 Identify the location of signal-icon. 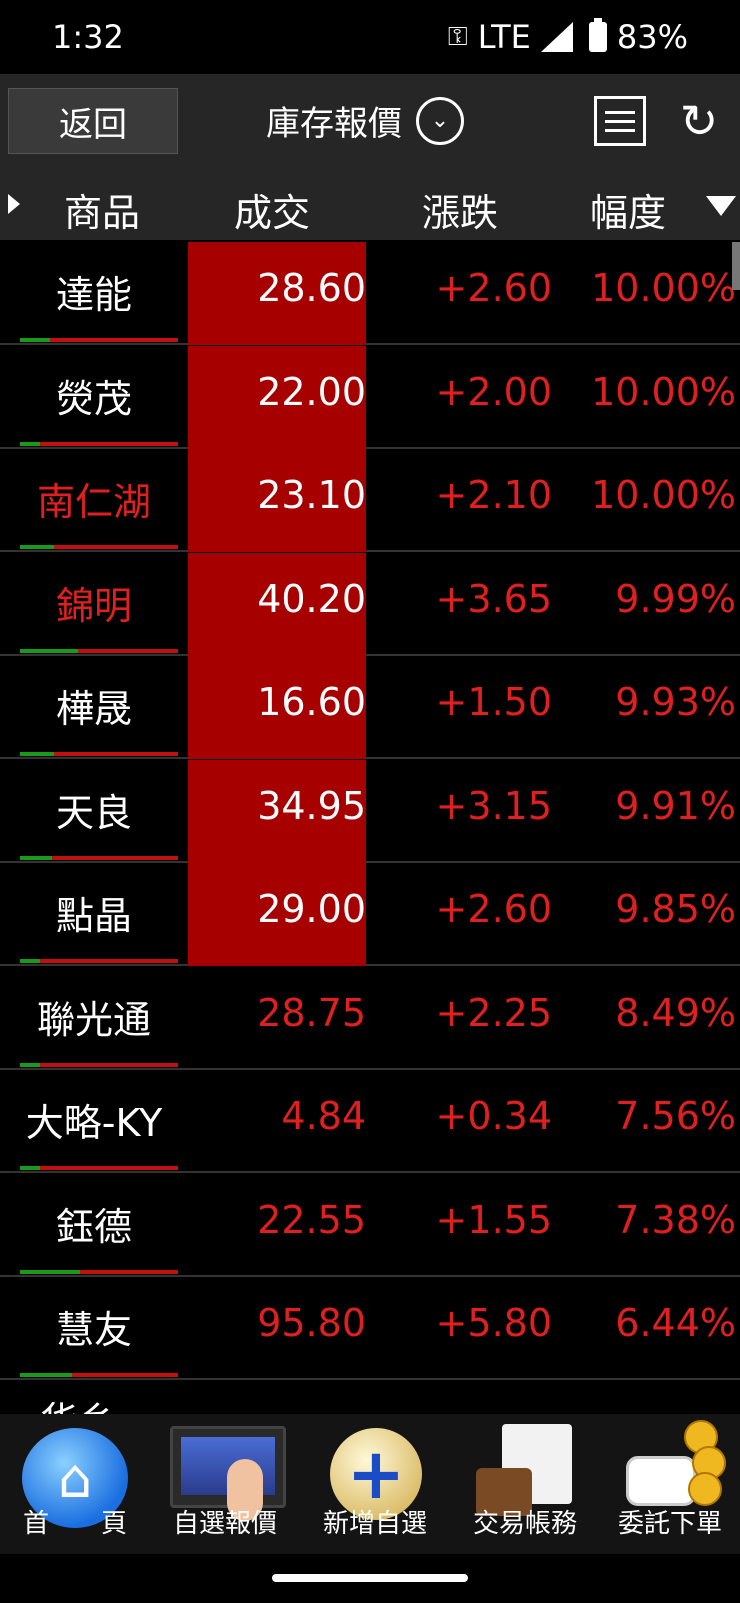
(556, 37).